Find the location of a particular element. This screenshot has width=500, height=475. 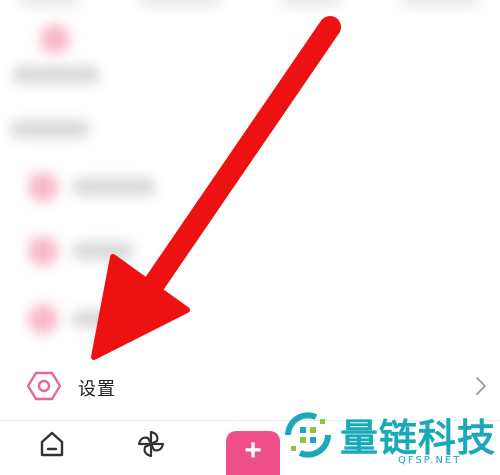

blurred-top-strip is located at coordinates (250, 4).